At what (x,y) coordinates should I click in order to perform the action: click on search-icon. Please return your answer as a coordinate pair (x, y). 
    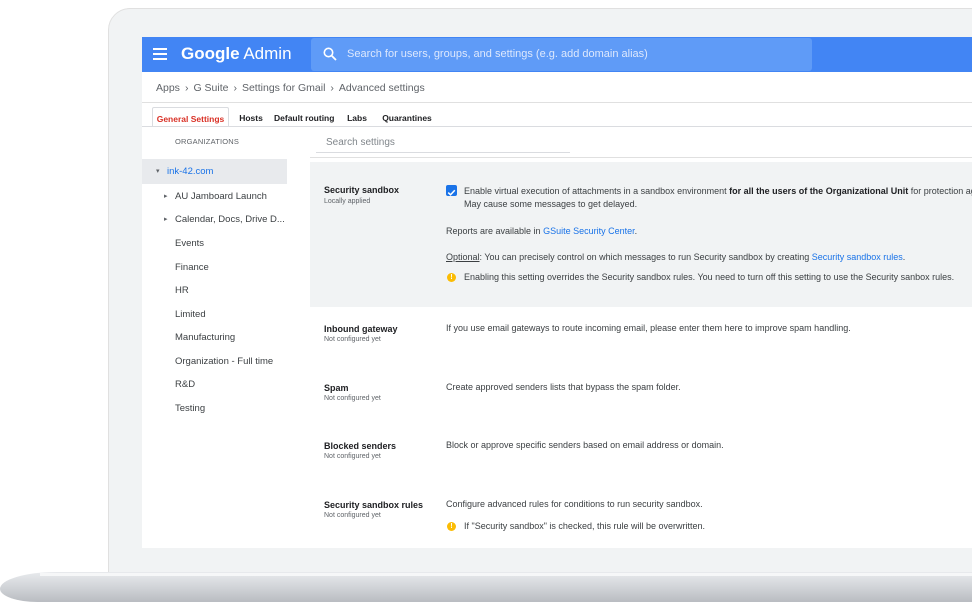
    Looking at the image, I should click on (330, 54).